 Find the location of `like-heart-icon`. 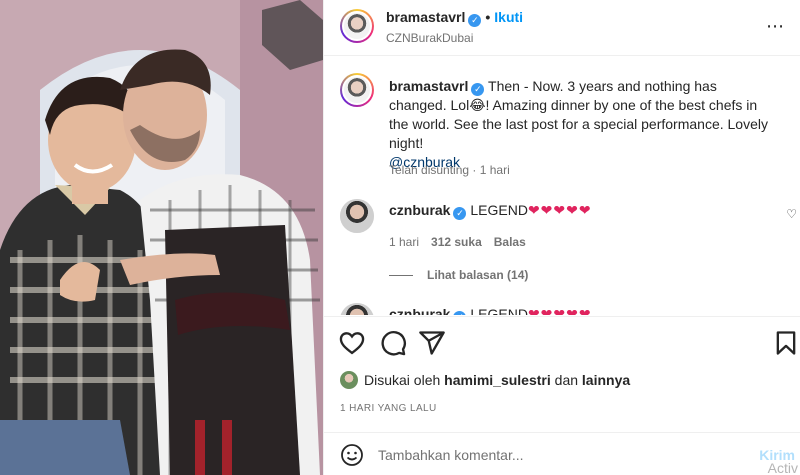

like-heart-icon is located at coordinates (352, 343).